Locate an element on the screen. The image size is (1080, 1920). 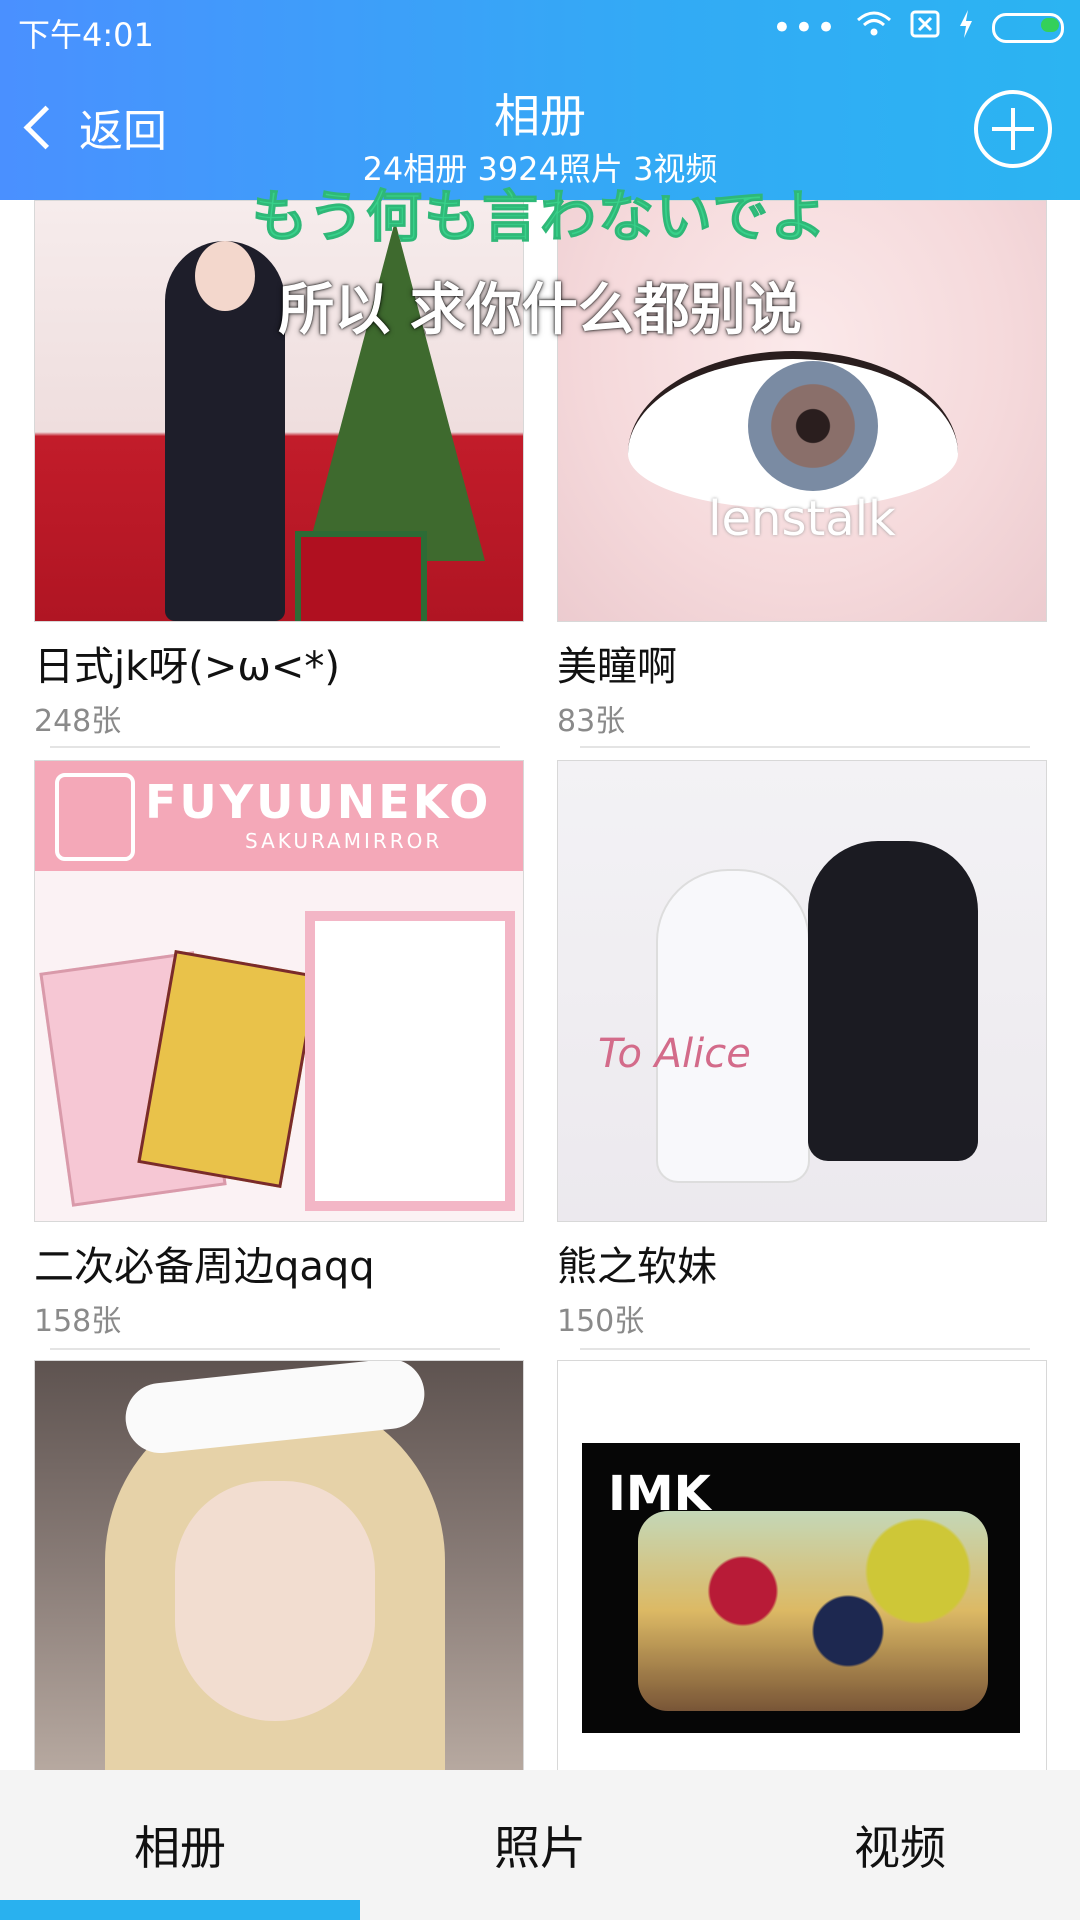
album-title: 二次必备周边qaqq is located at coordinates (204, 1267).